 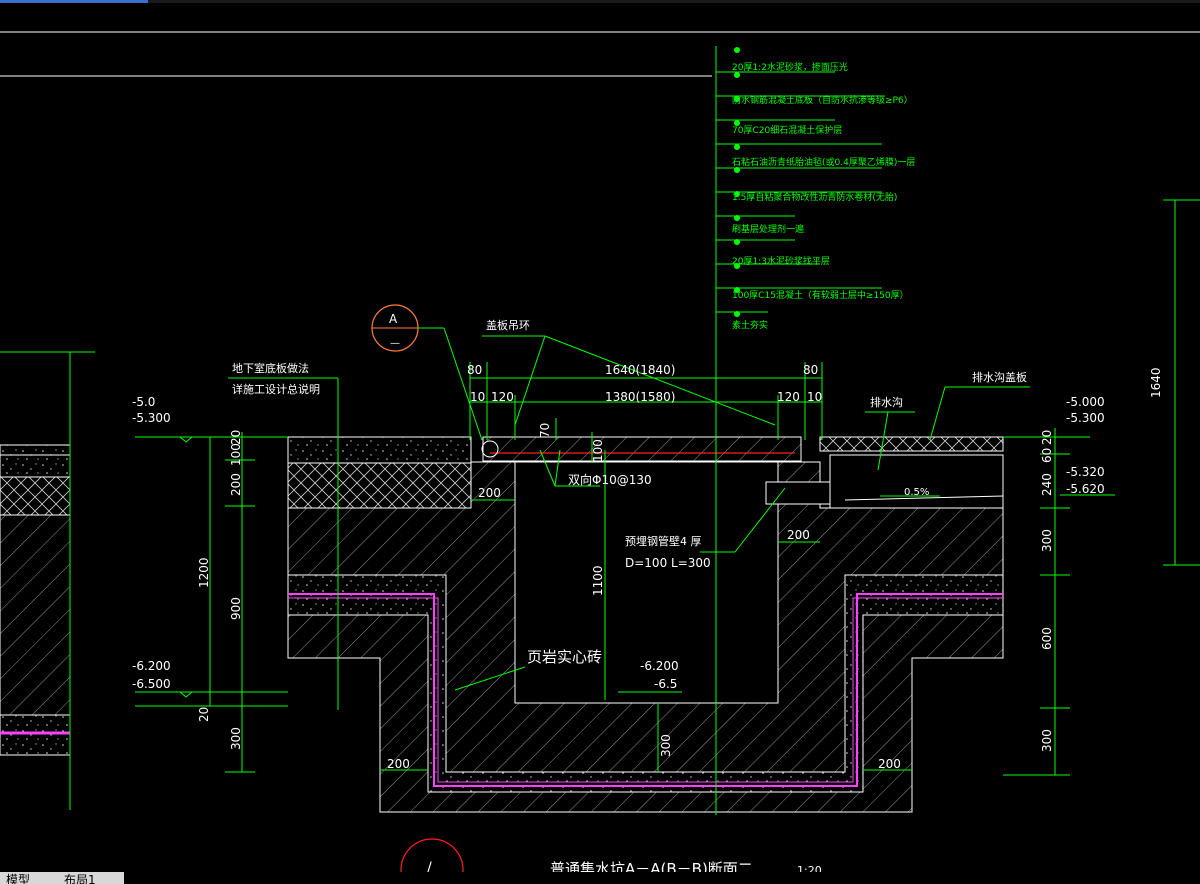 I want to click on dim-120-left: 120, so click(x=502, y=397).